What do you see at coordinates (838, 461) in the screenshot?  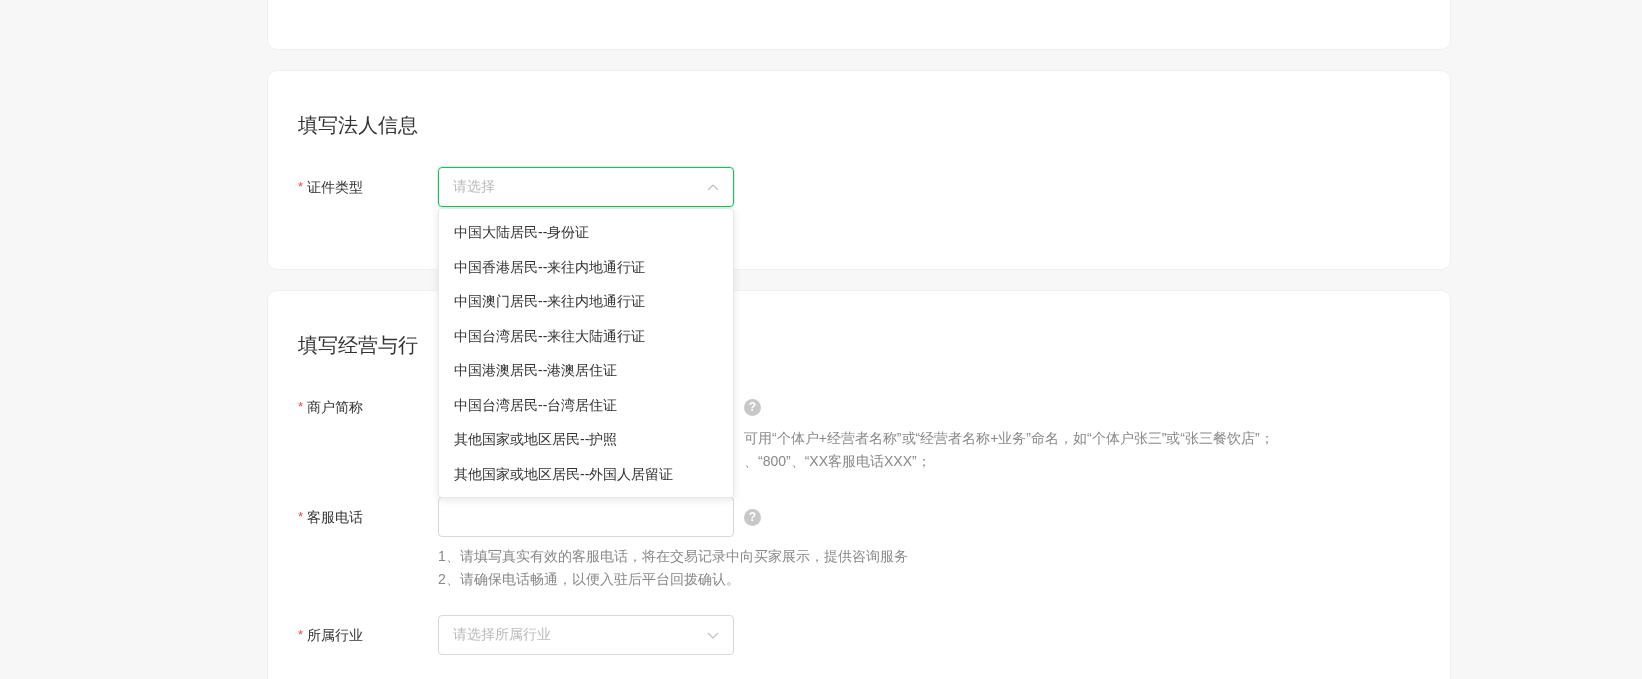 I see `hint-text: 、“800”、“XX客服电话XXX”；` at bounding box center [838, 461].